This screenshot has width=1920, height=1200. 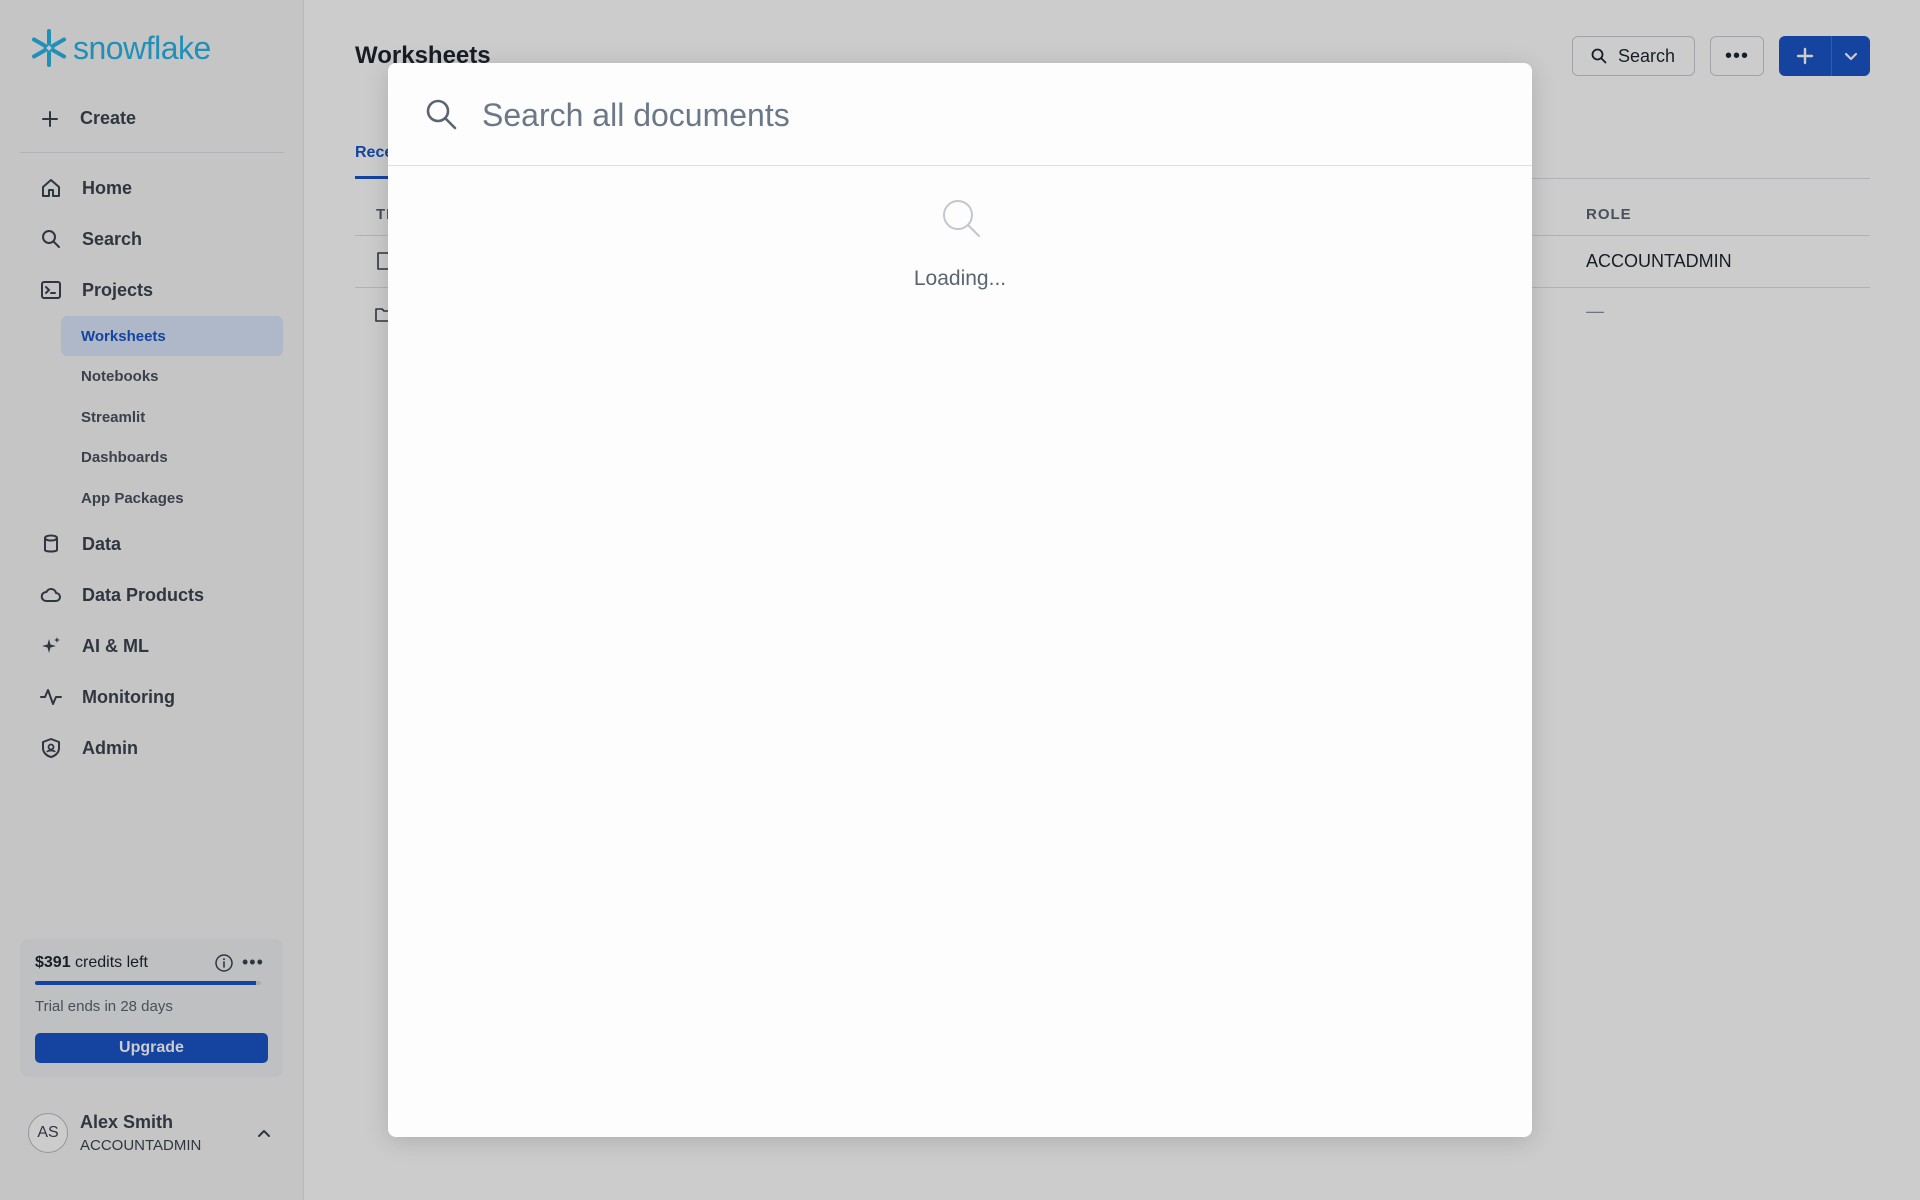 I want to click on loading-search-icon, so click(x=961, y=220).